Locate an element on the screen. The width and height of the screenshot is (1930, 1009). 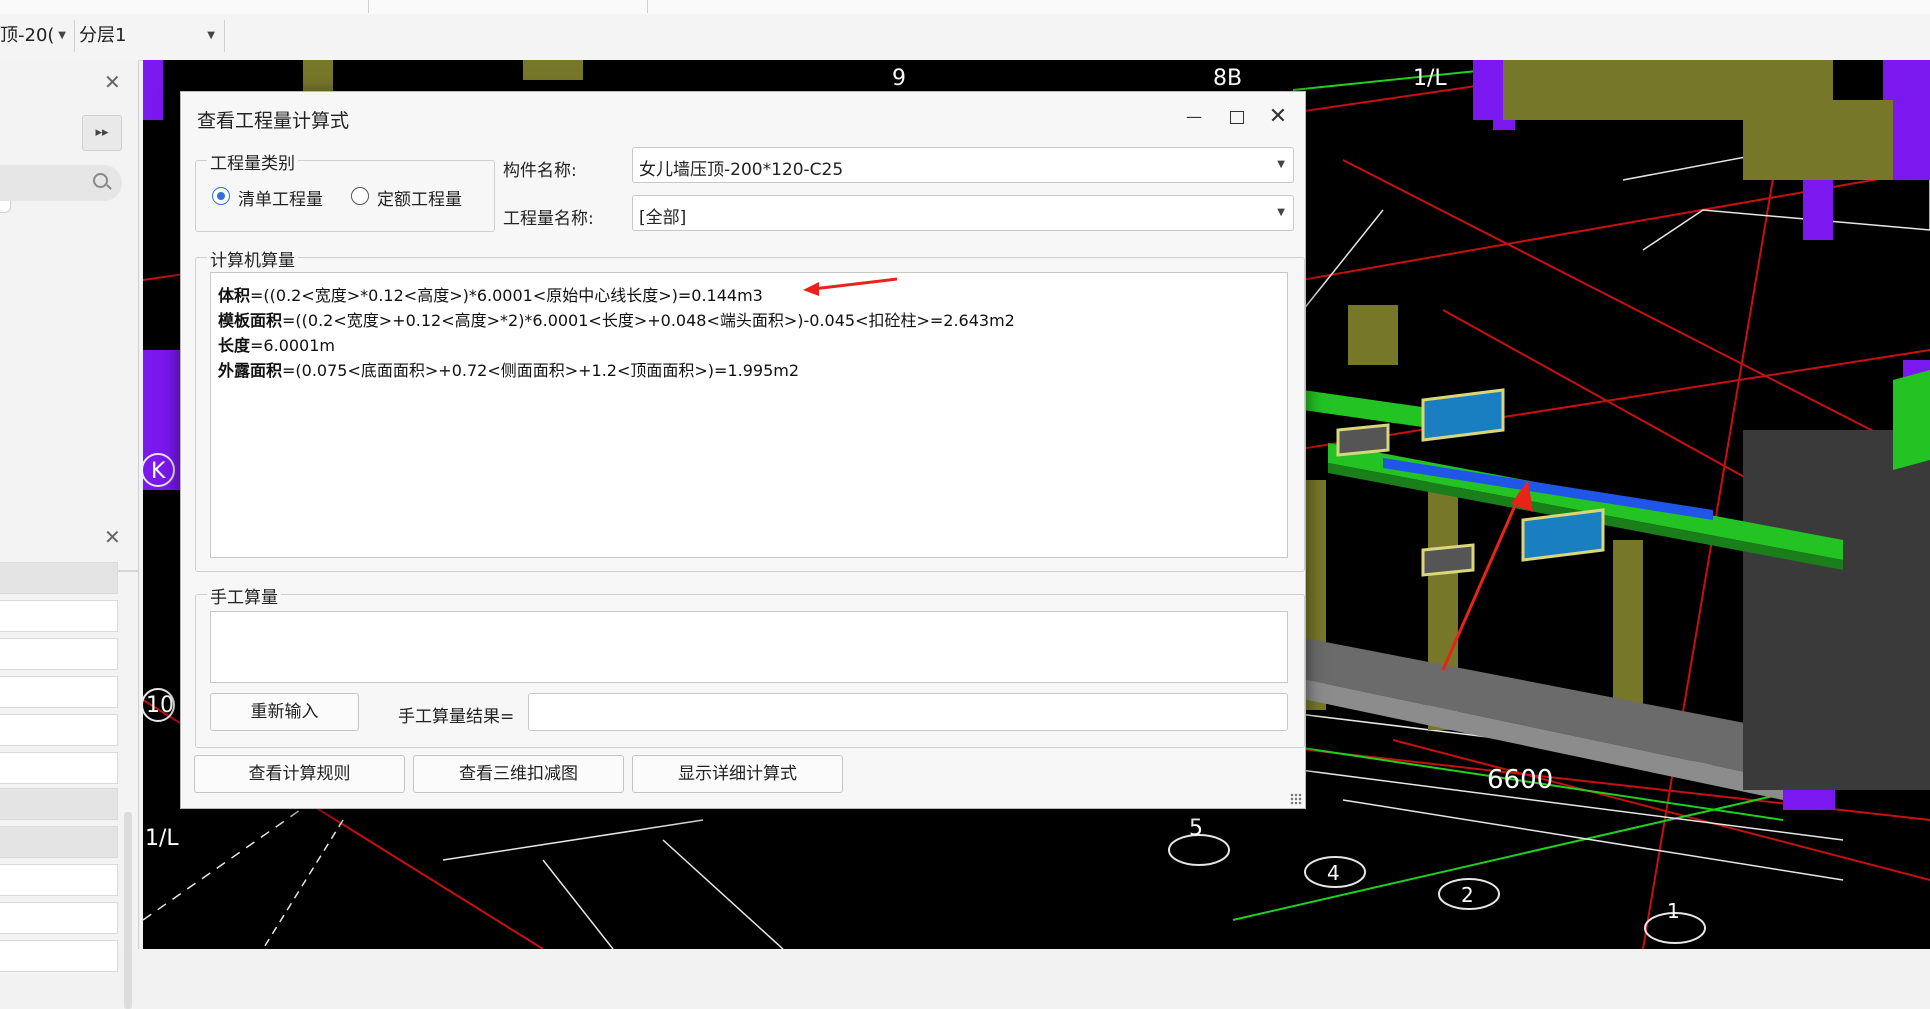
manual-calc-group: 手工算量 重新输入 手工算量结果= is located at coordinates (750, 665).